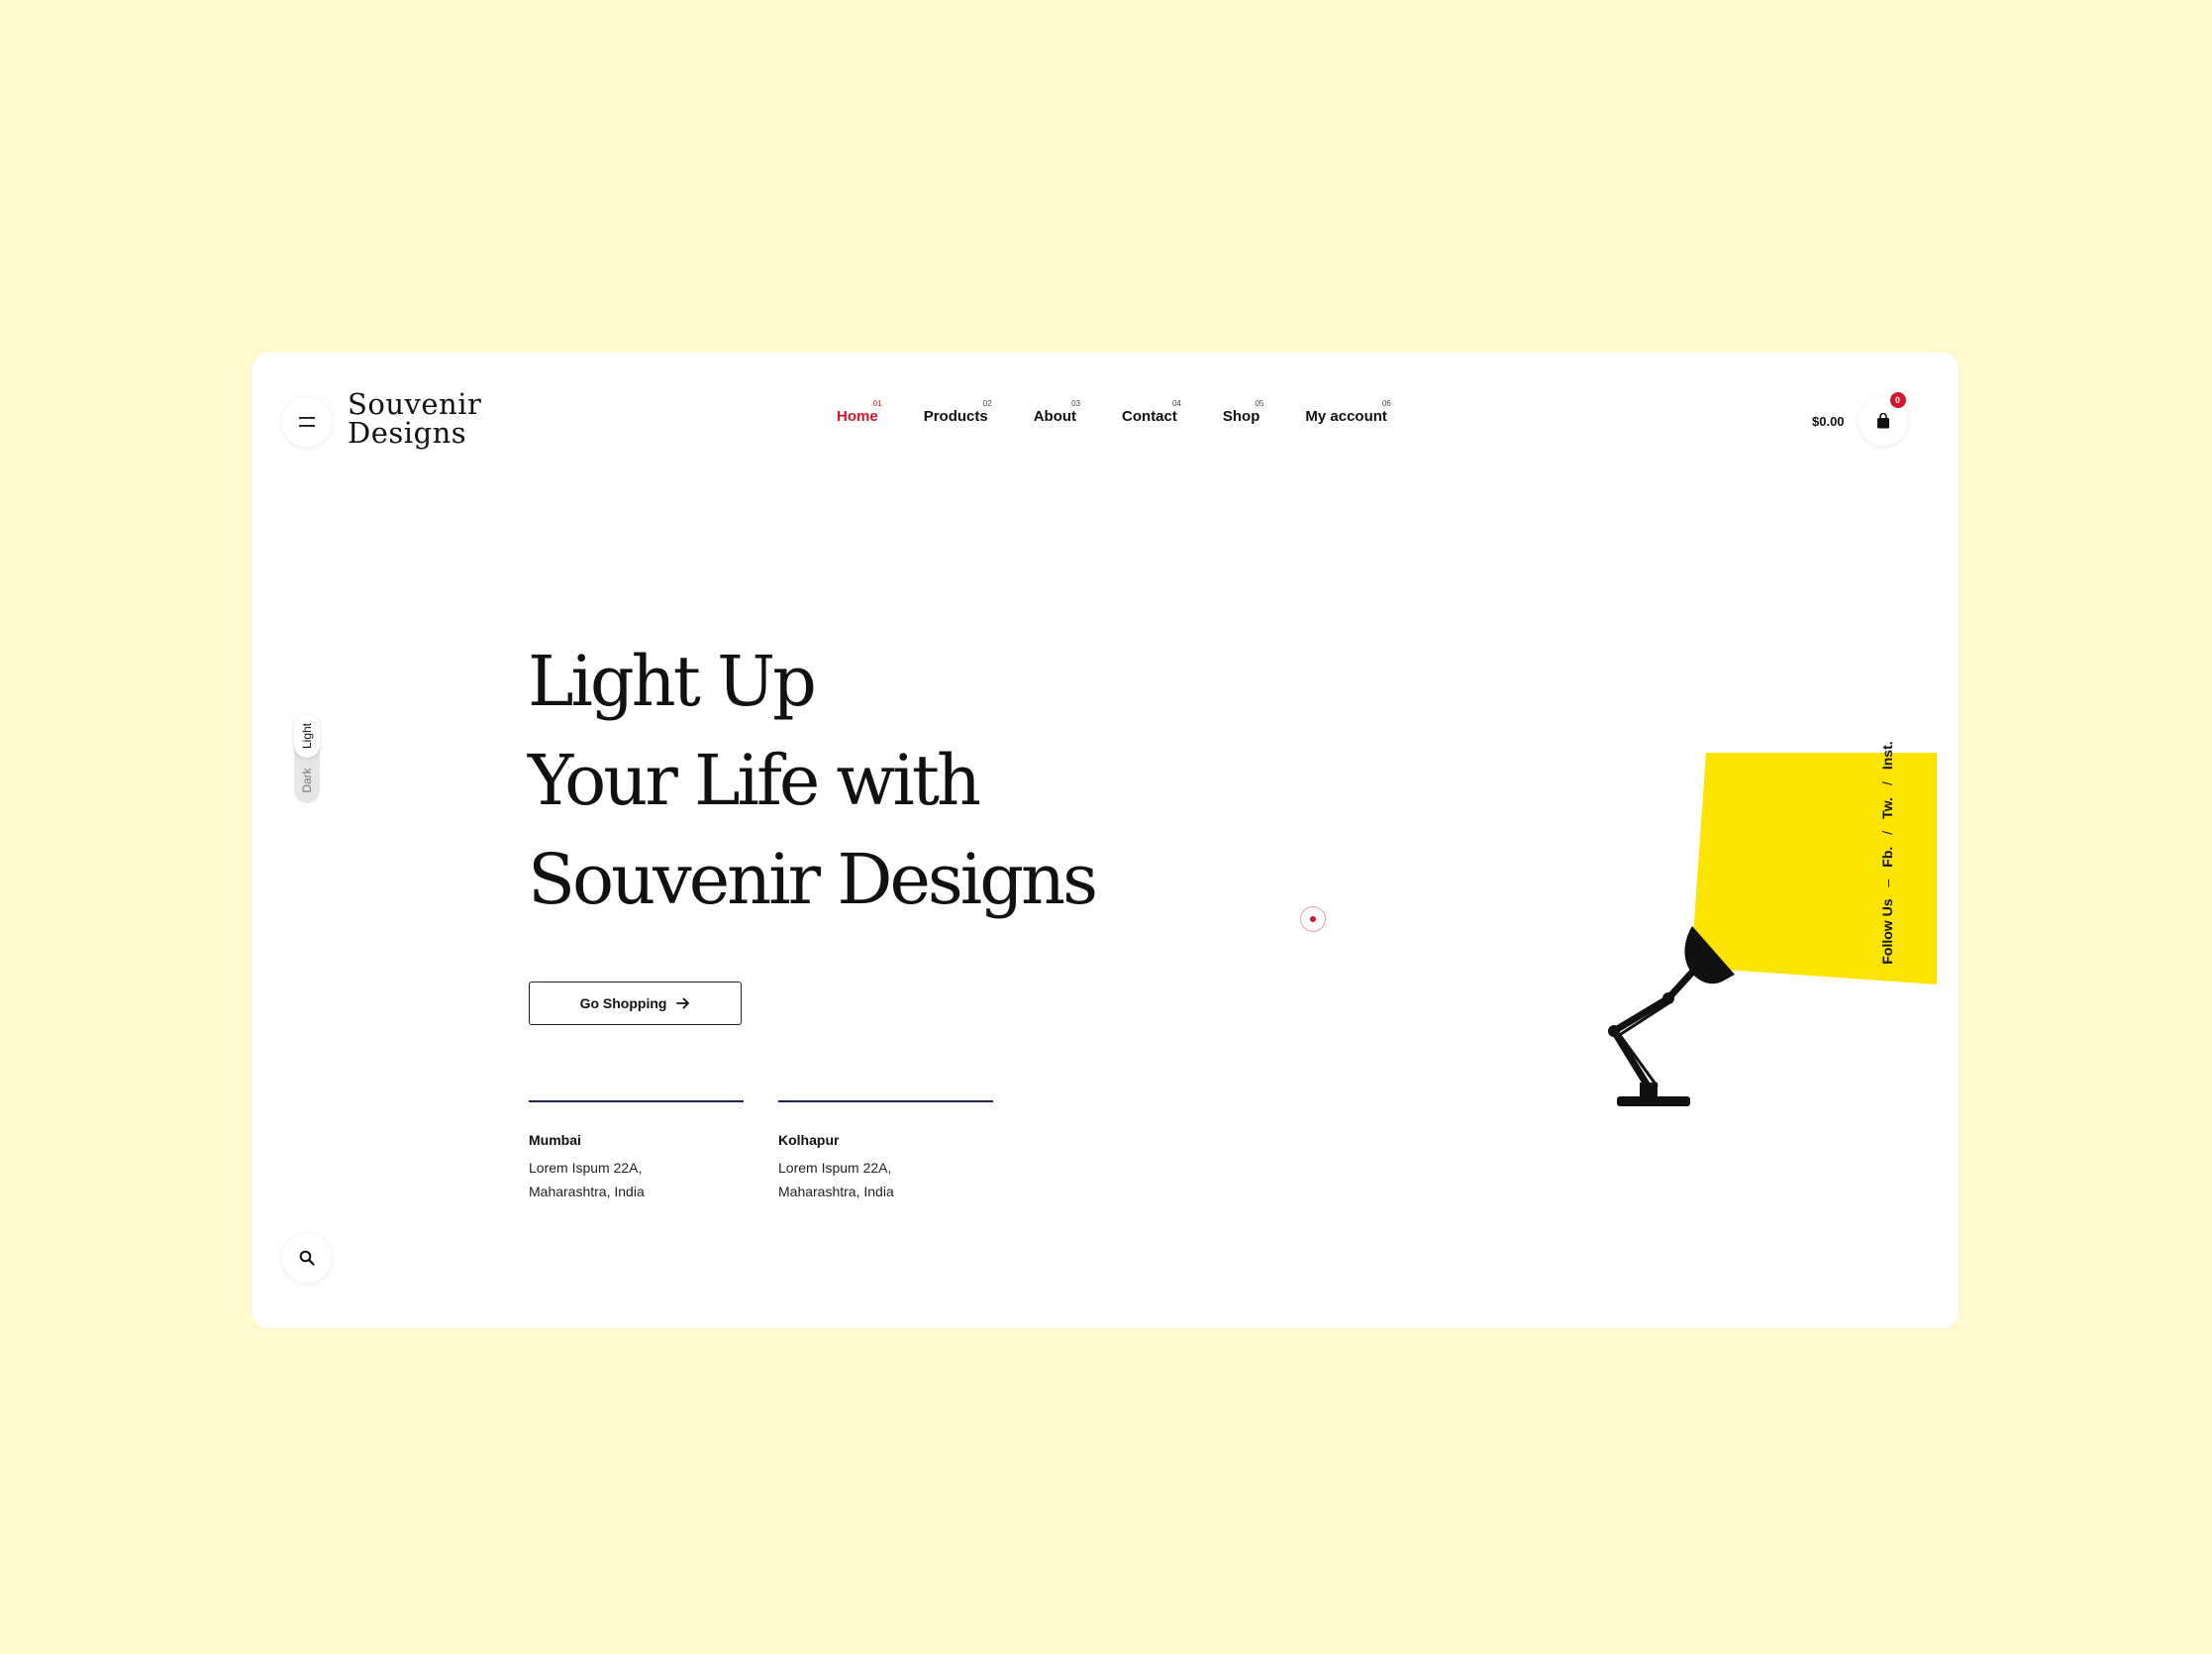 Image resolution: width=2212 pixels, height=1654 pixels. I want to click on nav-number: 02, so click(987, 403).